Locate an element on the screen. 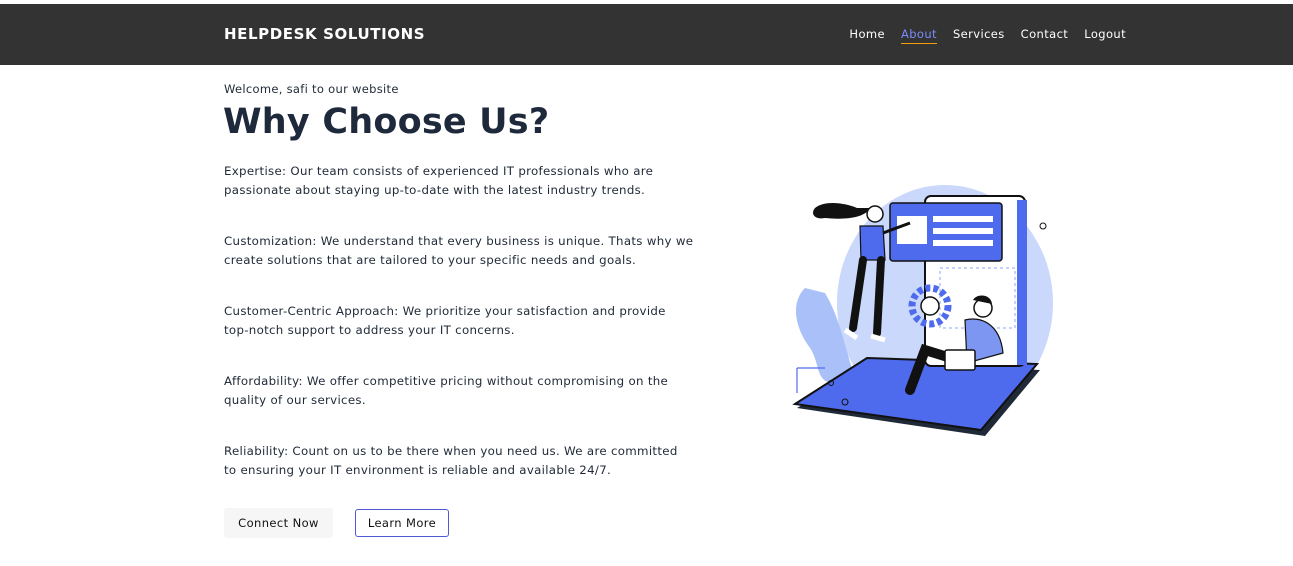 The height and width of the screenshot is (566, 1293). nav-link-contact: Contact is located at coordinates (1045, 35).